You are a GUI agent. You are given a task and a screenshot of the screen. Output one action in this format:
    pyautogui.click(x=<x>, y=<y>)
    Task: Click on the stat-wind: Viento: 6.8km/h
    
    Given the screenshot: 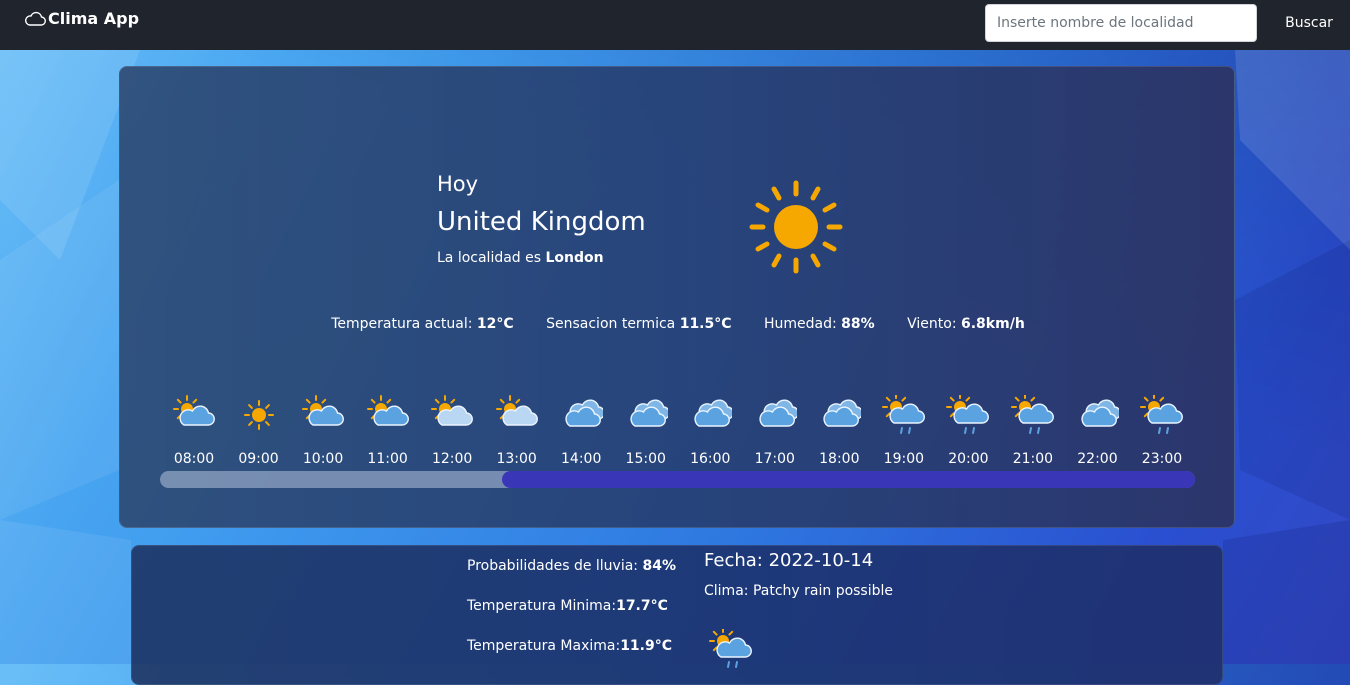 What is the action you would take?
    pyautogui.click(x=966, y=324)
    